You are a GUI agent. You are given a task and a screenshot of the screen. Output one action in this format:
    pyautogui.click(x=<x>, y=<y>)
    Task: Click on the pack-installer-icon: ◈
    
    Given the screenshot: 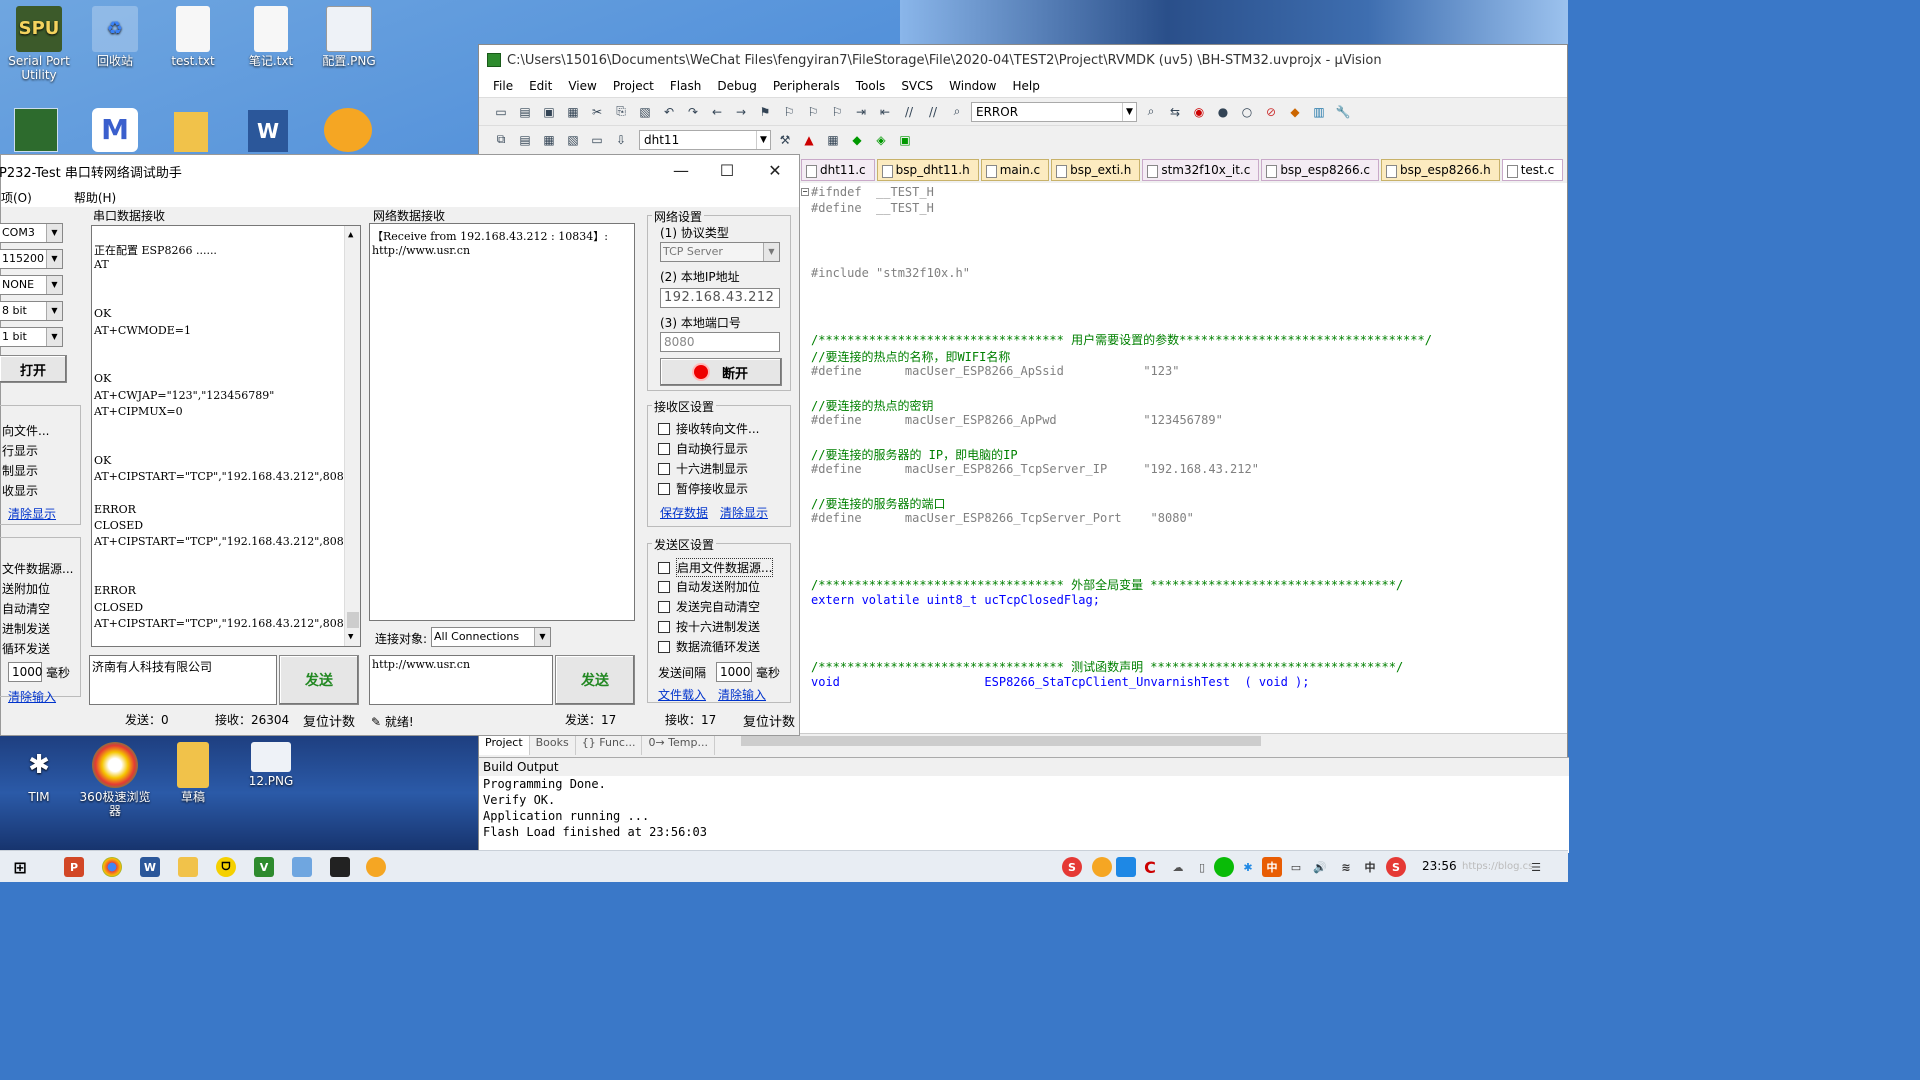 What is the action you would take?
    pyautogui.click(x=881, y=140)
    